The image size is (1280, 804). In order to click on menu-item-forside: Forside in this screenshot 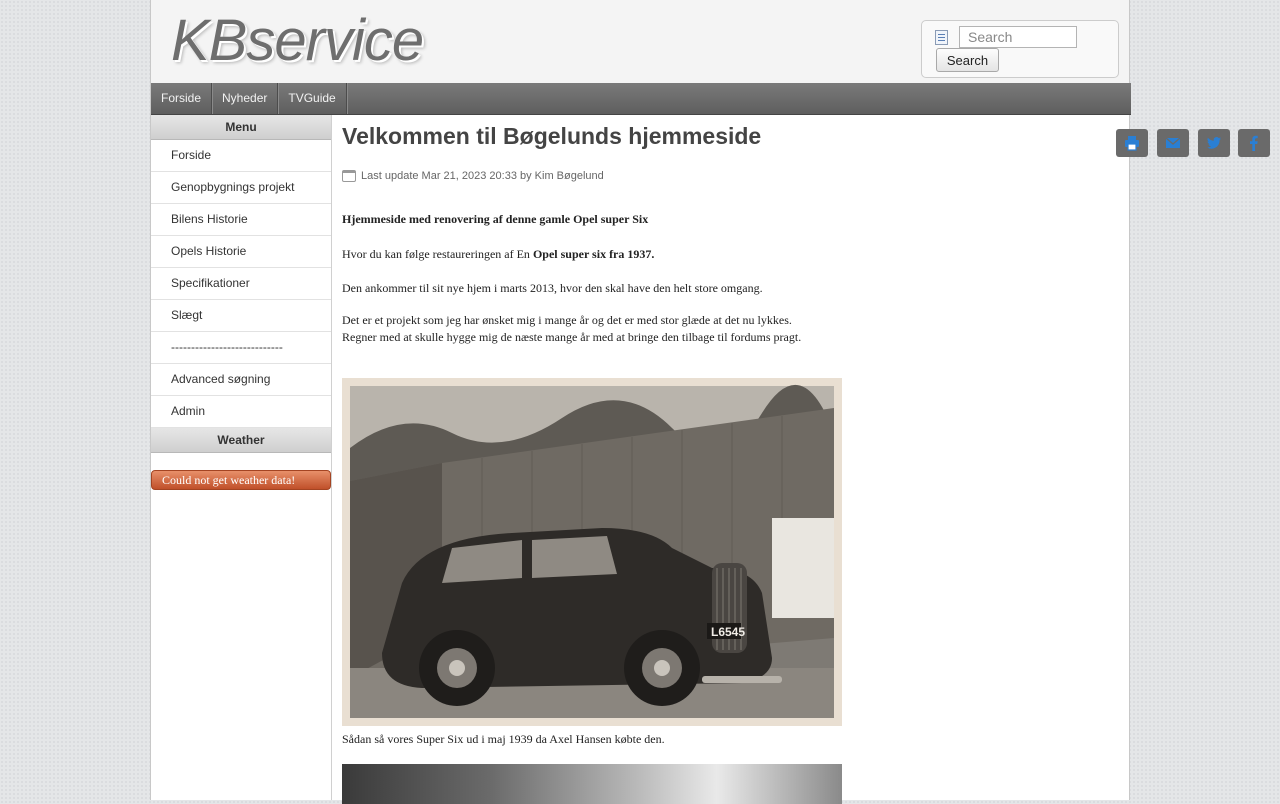, I will do `click(241, 156)`.